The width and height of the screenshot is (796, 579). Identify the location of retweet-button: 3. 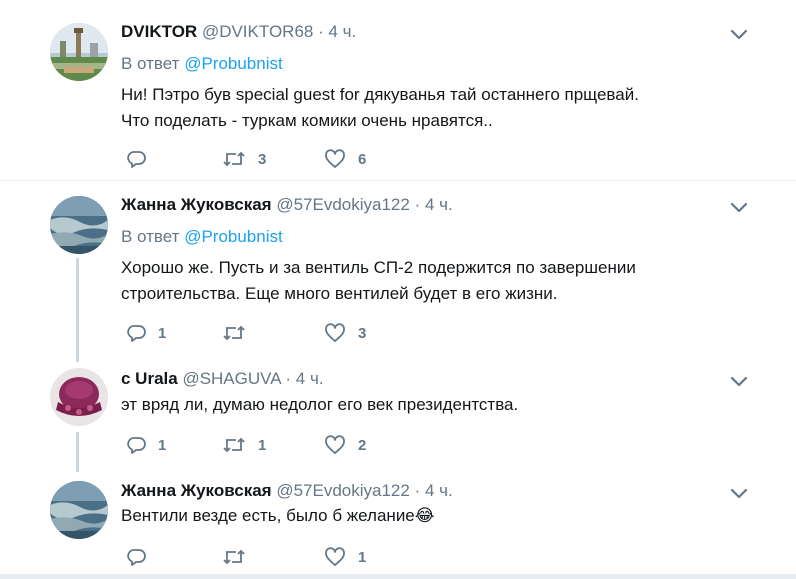
(244, 159).